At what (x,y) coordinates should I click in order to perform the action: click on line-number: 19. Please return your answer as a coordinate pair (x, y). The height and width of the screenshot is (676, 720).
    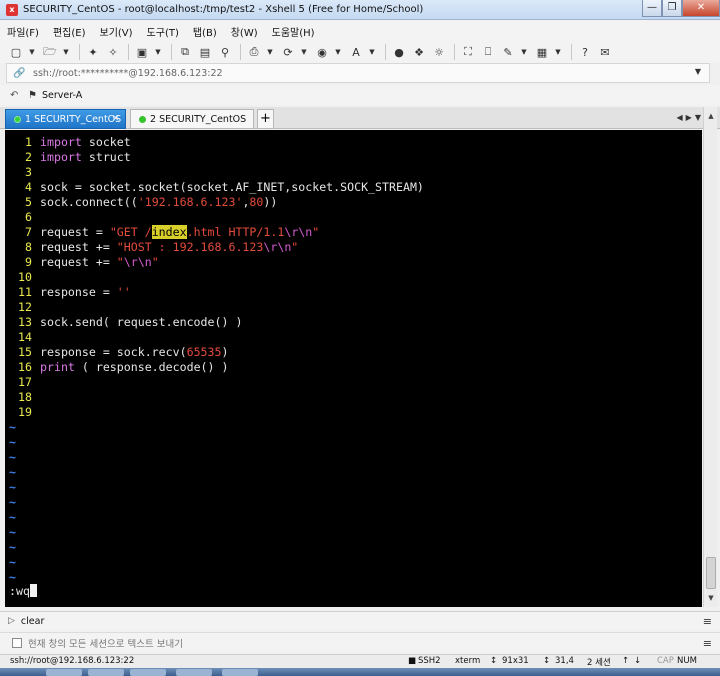
    Looking at the image, I should click on (25, 412).